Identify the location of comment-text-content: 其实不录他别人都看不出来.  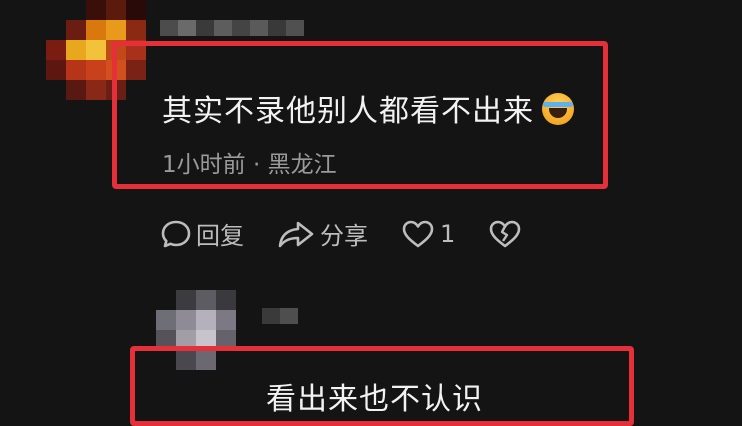
(348, 111).